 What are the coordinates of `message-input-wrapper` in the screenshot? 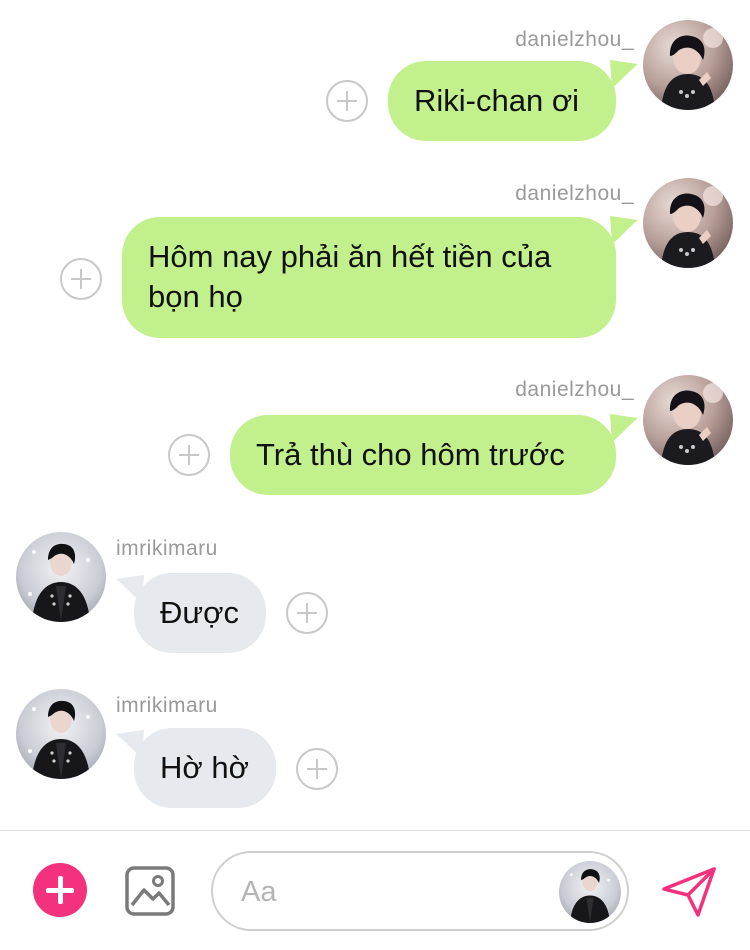 It's located at (420, 891).